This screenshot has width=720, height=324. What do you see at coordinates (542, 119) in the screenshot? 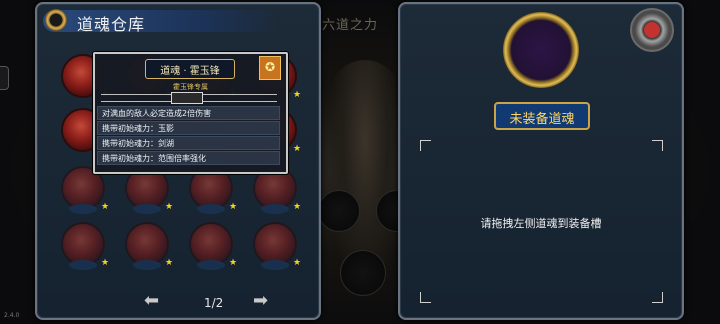
I see `equip-status-label: 未装备道魂` at bounding box center [542, 119].